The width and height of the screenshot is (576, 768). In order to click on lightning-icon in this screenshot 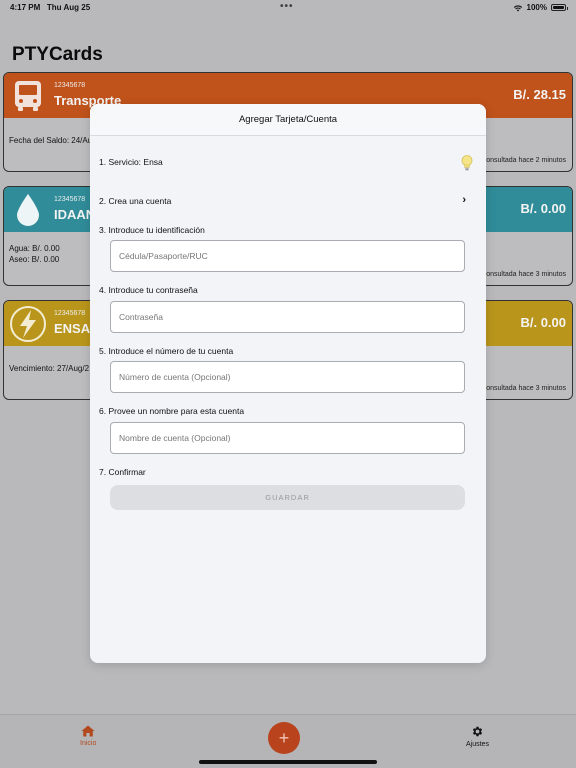, I will do `click(28, 324)`.